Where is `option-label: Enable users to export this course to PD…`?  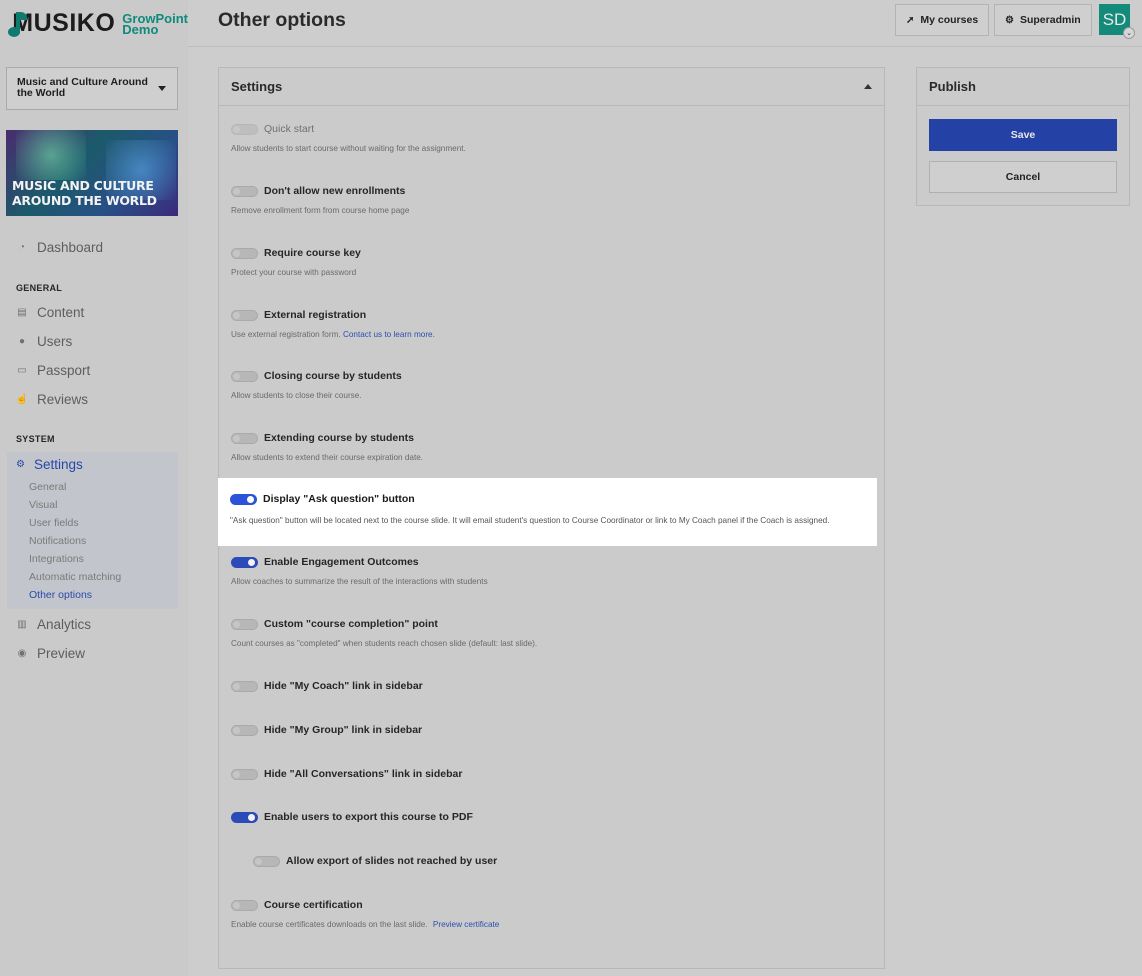 option-label: Enable users to export this course to PD… is located at coordinates (368, 817).